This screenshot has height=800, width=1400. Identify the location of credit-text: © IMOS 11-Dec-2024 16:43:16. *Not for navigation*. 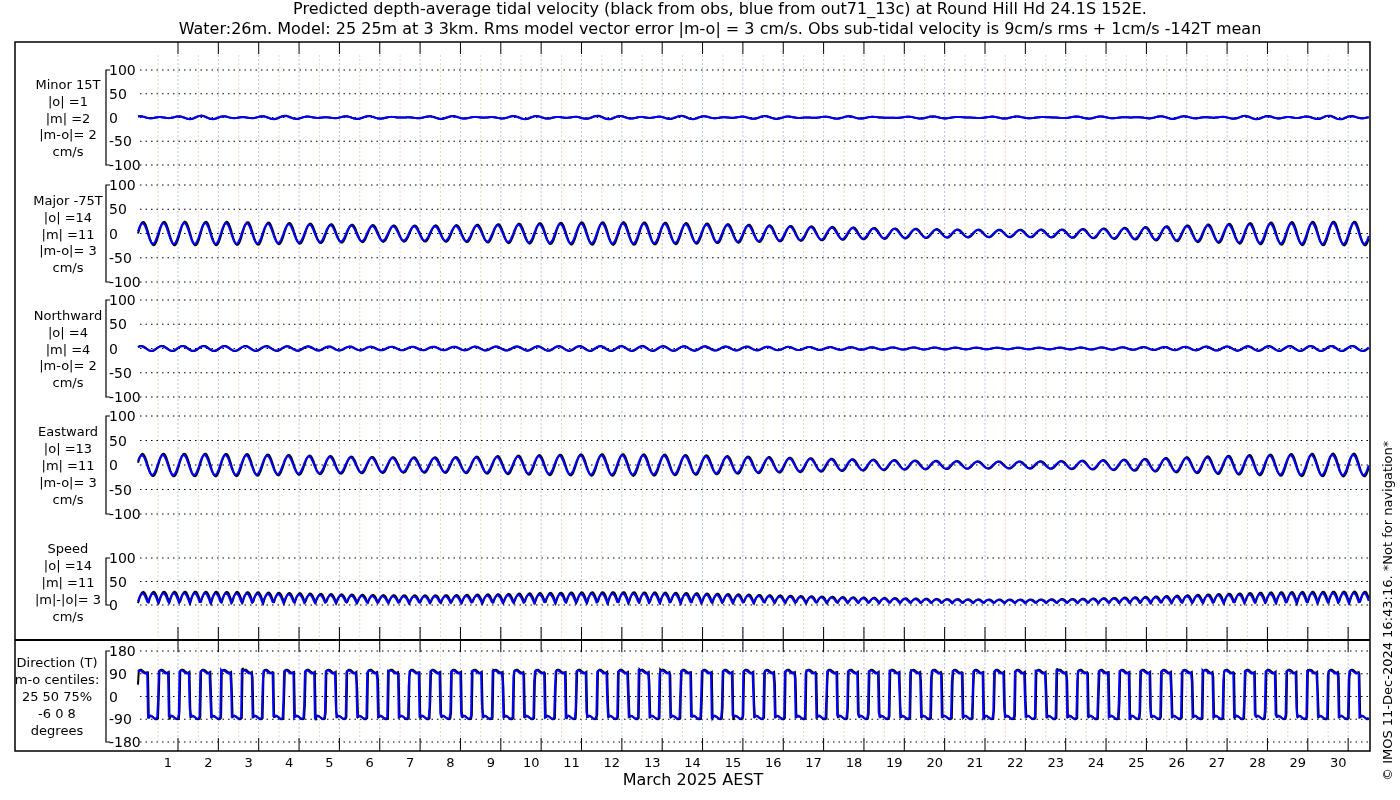
(1387, 610).